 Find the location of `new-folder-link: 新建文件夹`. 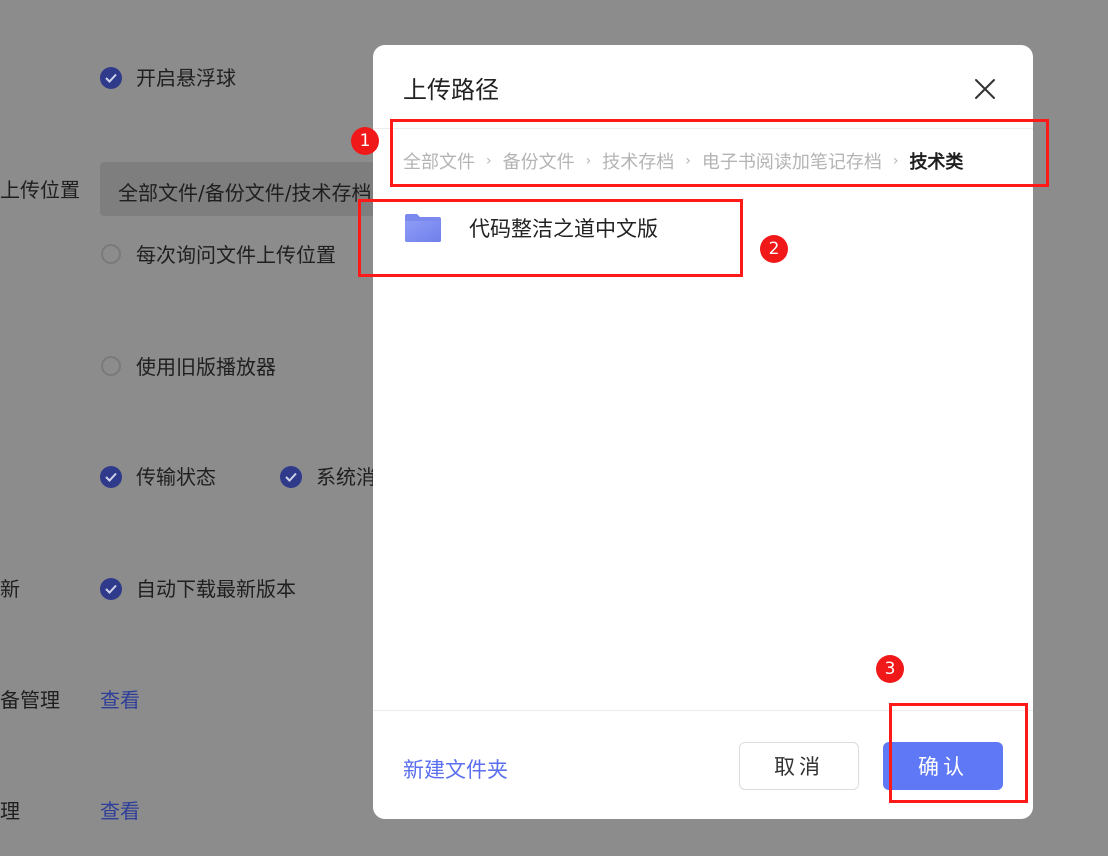

new-folder-link: 新建文件夹 is located at coordinates (455, 769).